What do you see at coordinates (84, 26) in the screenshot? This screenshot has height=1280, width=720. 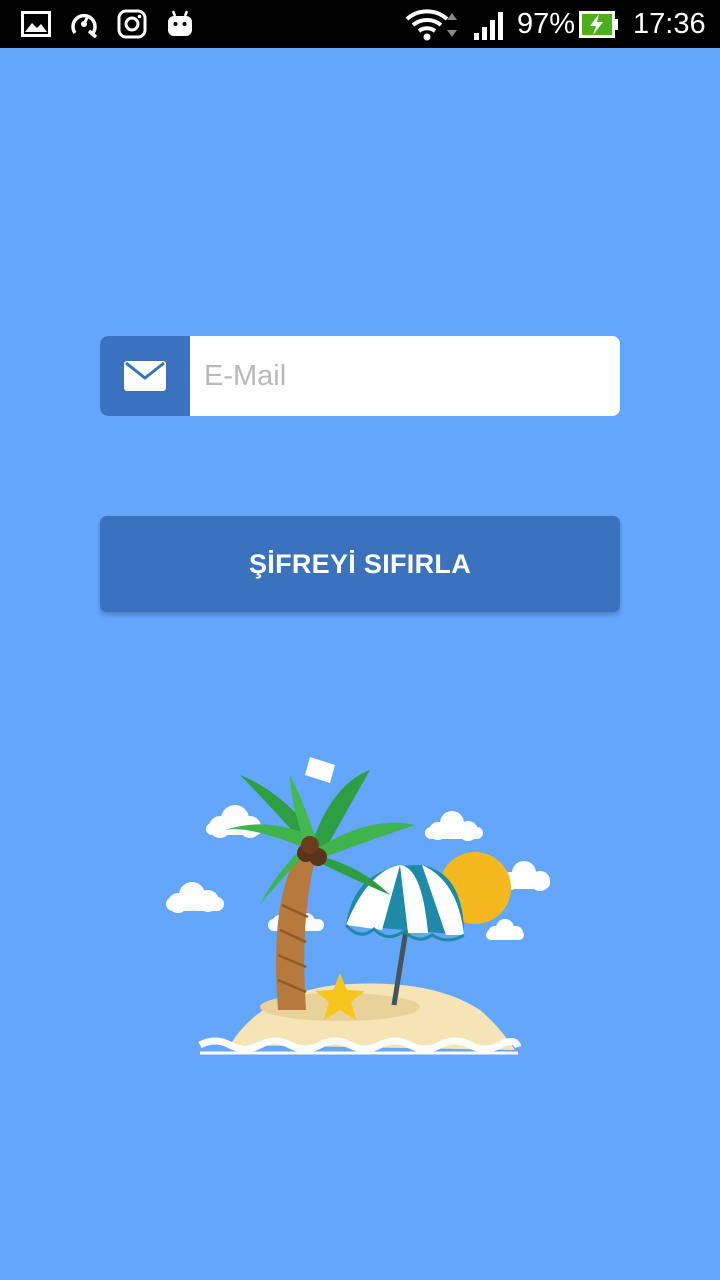 I see `speedometer-icon` at bounding box center [84, 26].